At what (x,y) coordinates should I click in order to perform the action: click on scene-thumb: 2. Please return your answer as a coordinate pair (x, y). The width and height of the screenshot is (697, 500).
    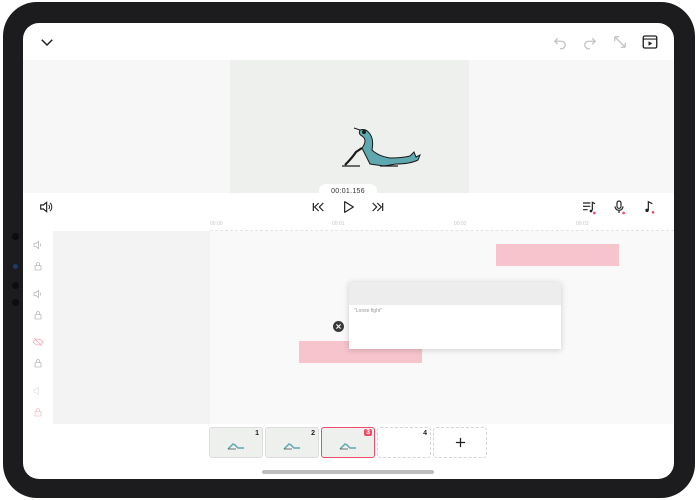
    Looking at the image, I should click on (292, 442).